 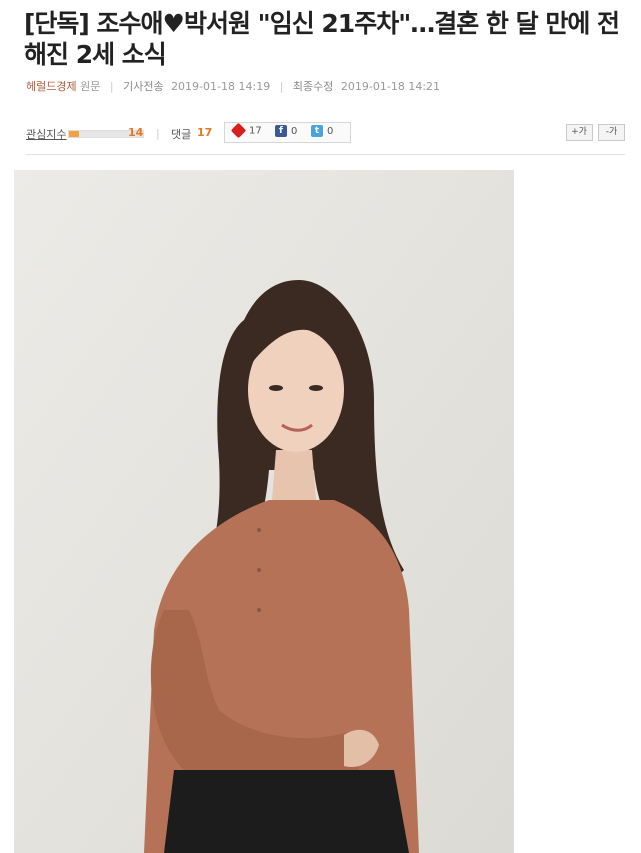 What do you see at coordinates (281, 131) in the screenshot?
I see `facebook-icon: f` at bounding box center [281, 131].